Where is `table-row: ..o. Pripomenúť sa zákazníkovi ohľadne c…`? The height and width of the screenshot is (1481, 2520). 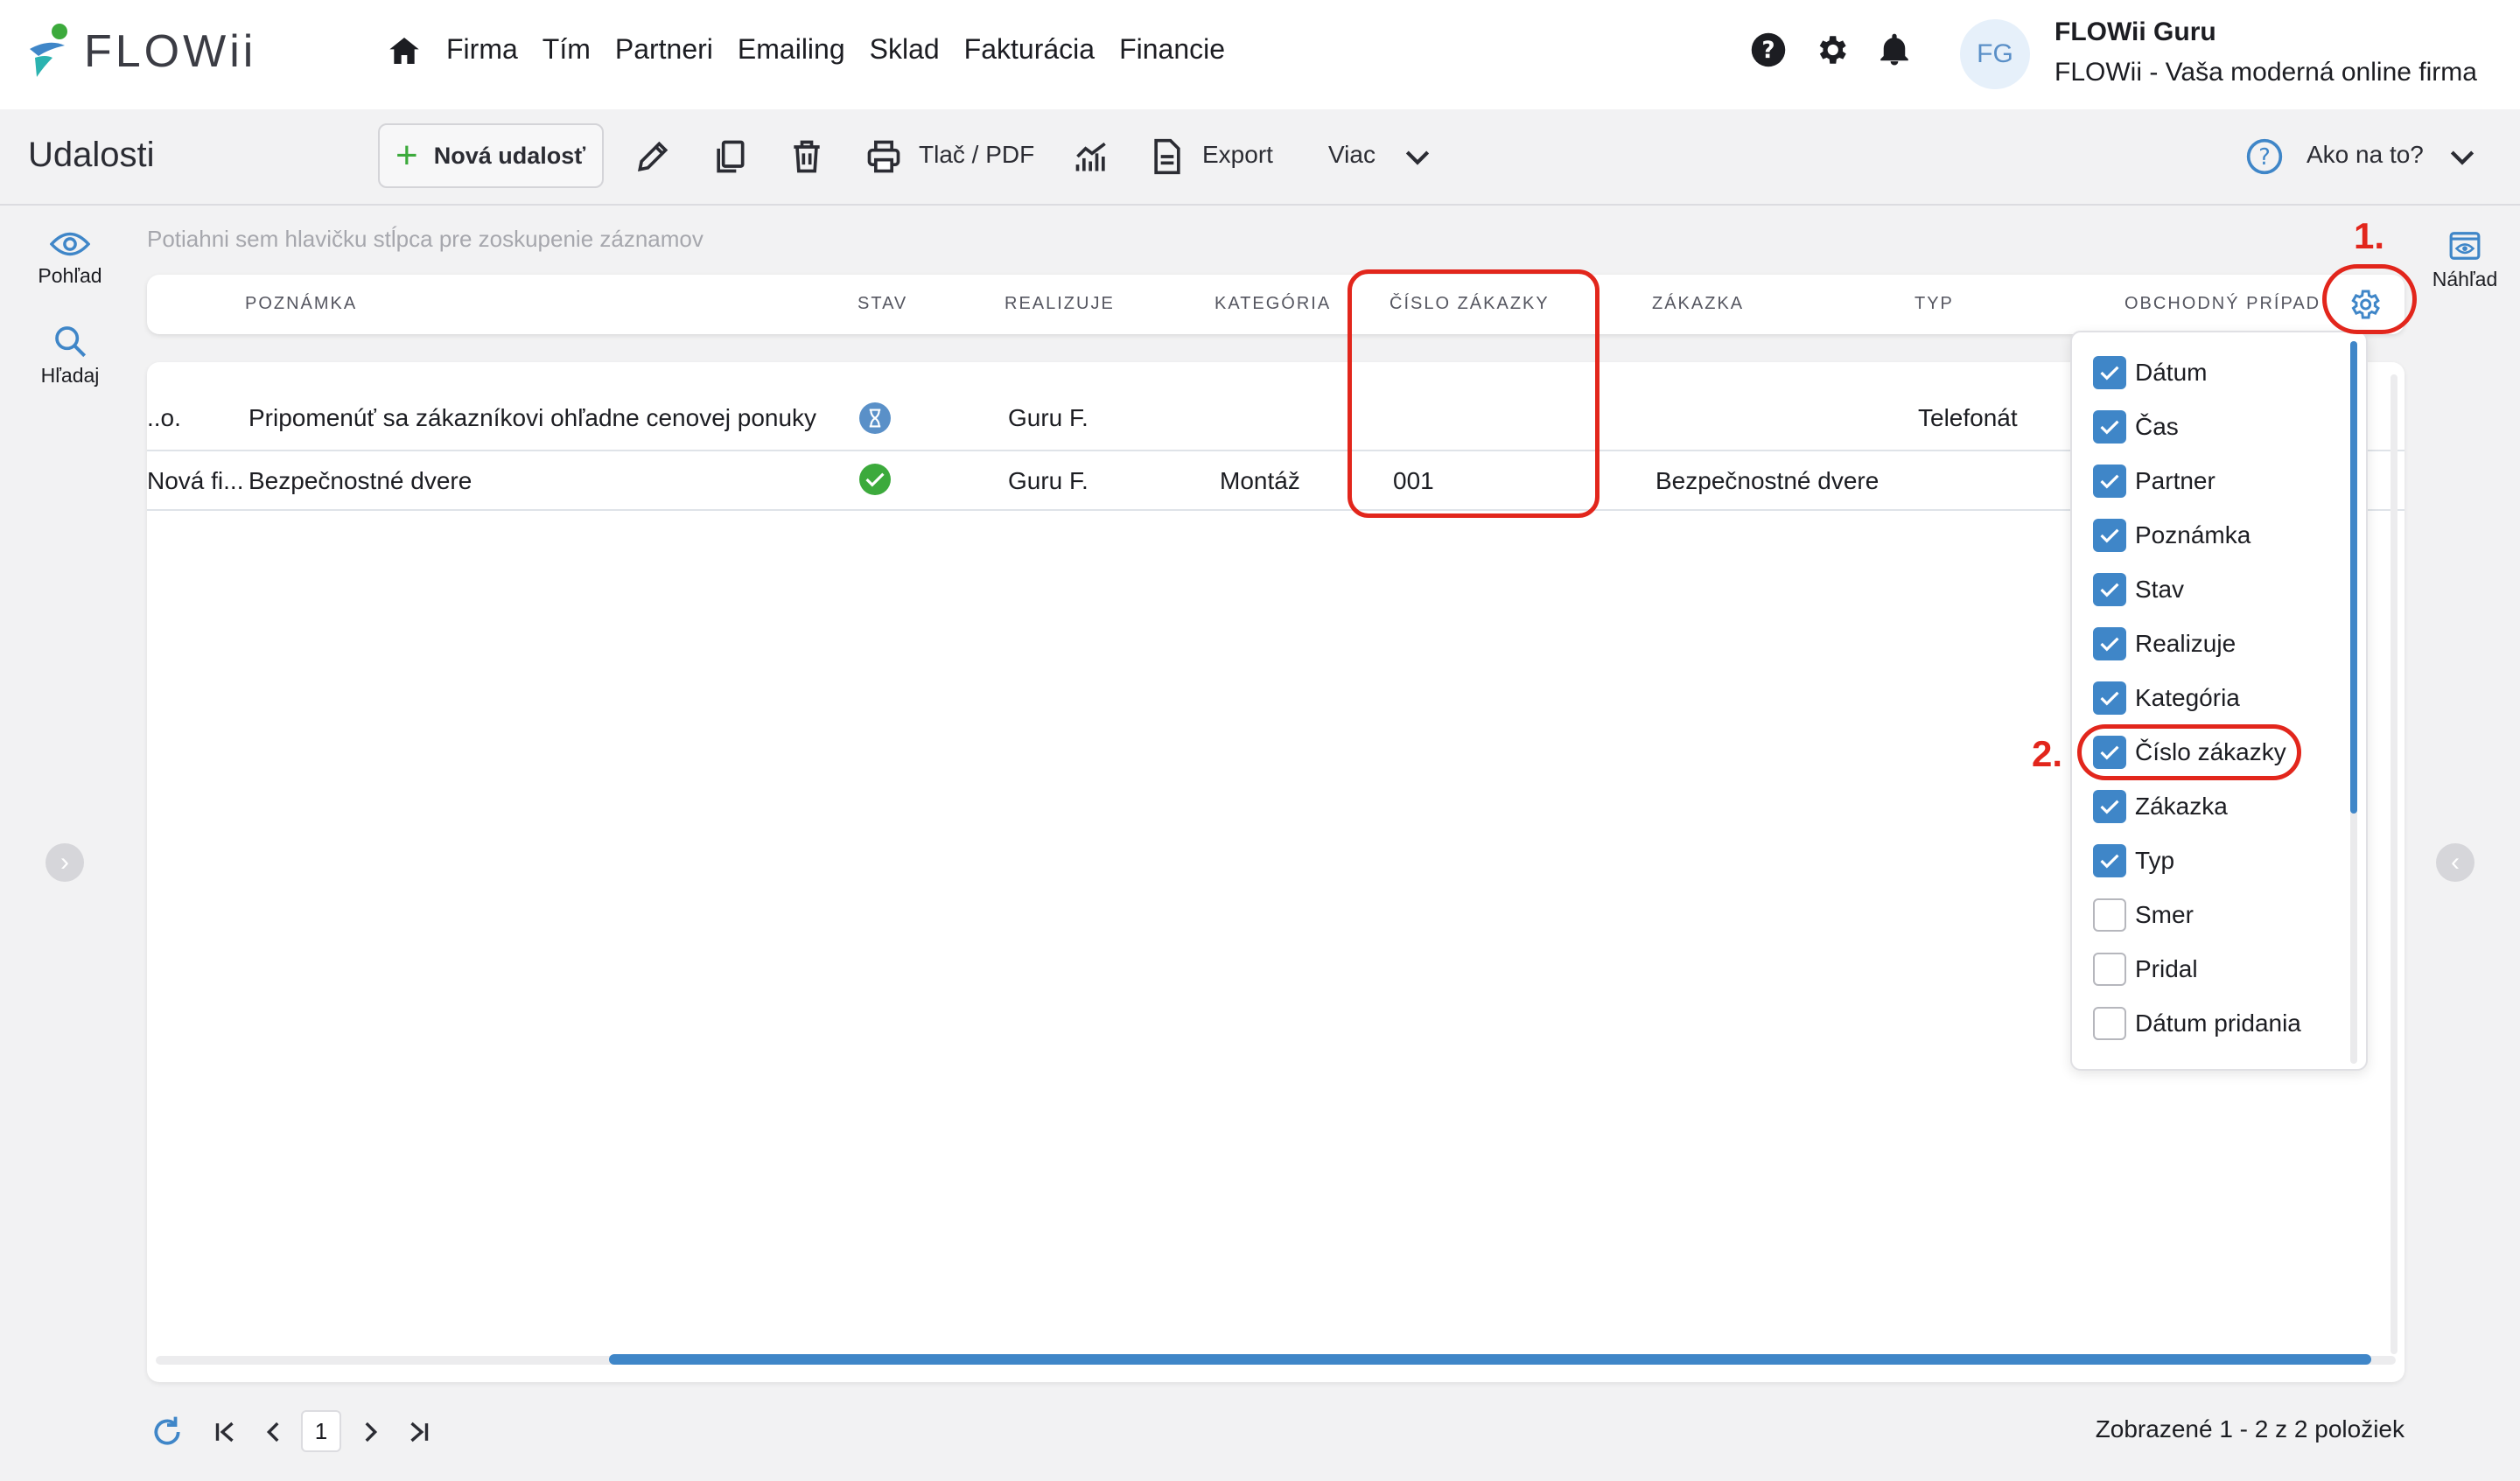
table-row: ..o. Pripomenúť sa zákazníkovi ohľadne c… is located at coordinates (1275, 419).